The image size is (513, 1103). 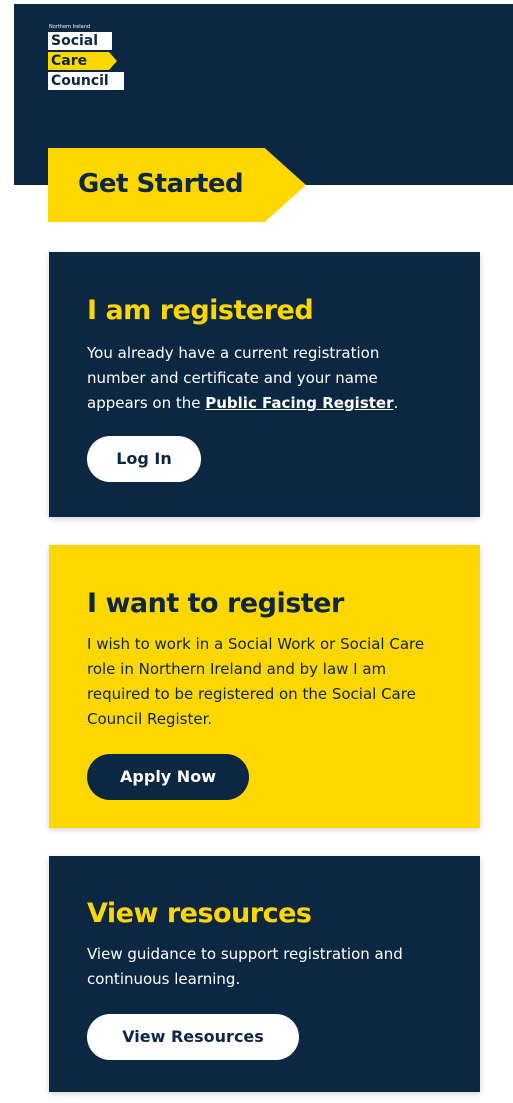 What do you see at coordinates (70, 27) in the screenshot?
I see `logo-tagline: Northern Ireland` at bounding box center [70, 27].